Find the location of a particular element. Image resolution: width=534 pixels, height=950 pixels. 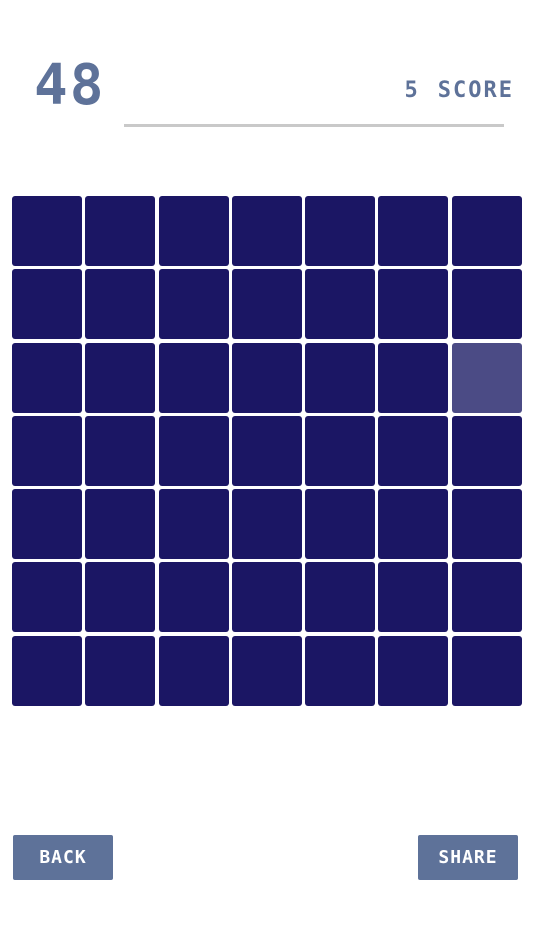

score-display: 5 SCORE is located at coordinates (459, 90).